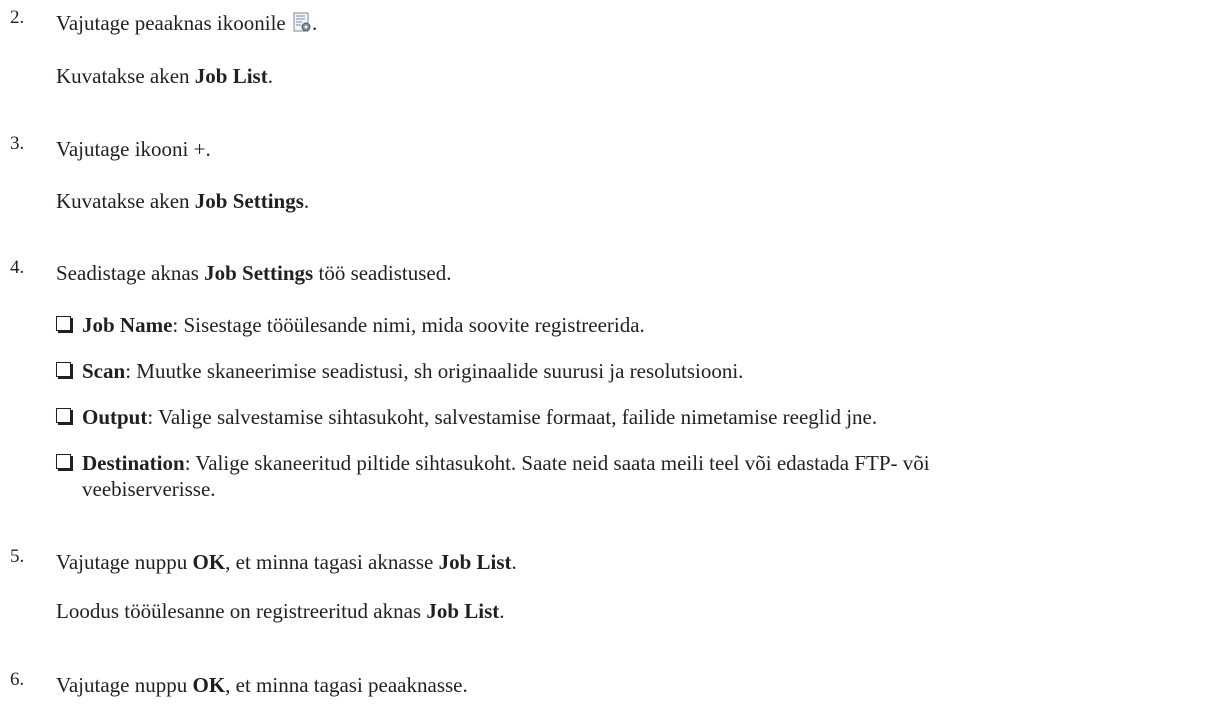 This screenshot has width=1213, height=720. What do you see at coordinates (17, 679) in the screenshot?
I see `step-number: 6.` at bounding box center [17, 679].